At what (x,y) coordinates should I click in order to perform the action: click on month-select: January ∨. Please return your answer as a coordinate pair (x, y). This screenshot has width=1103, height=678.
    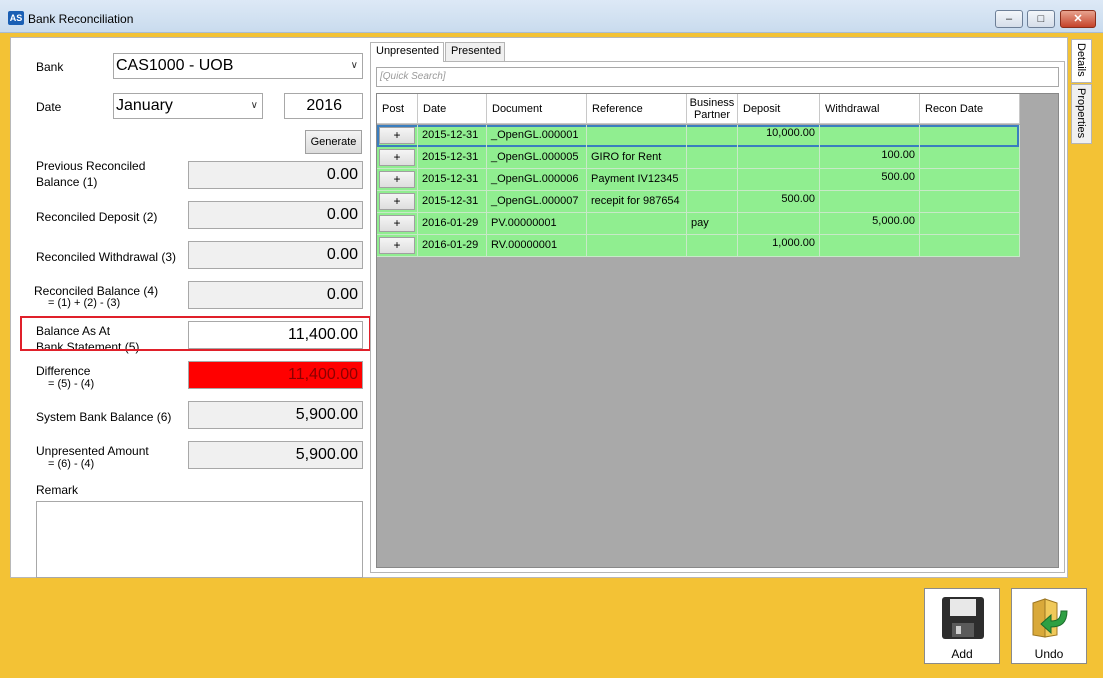
    Looking at the image, I should click on (188, 106).